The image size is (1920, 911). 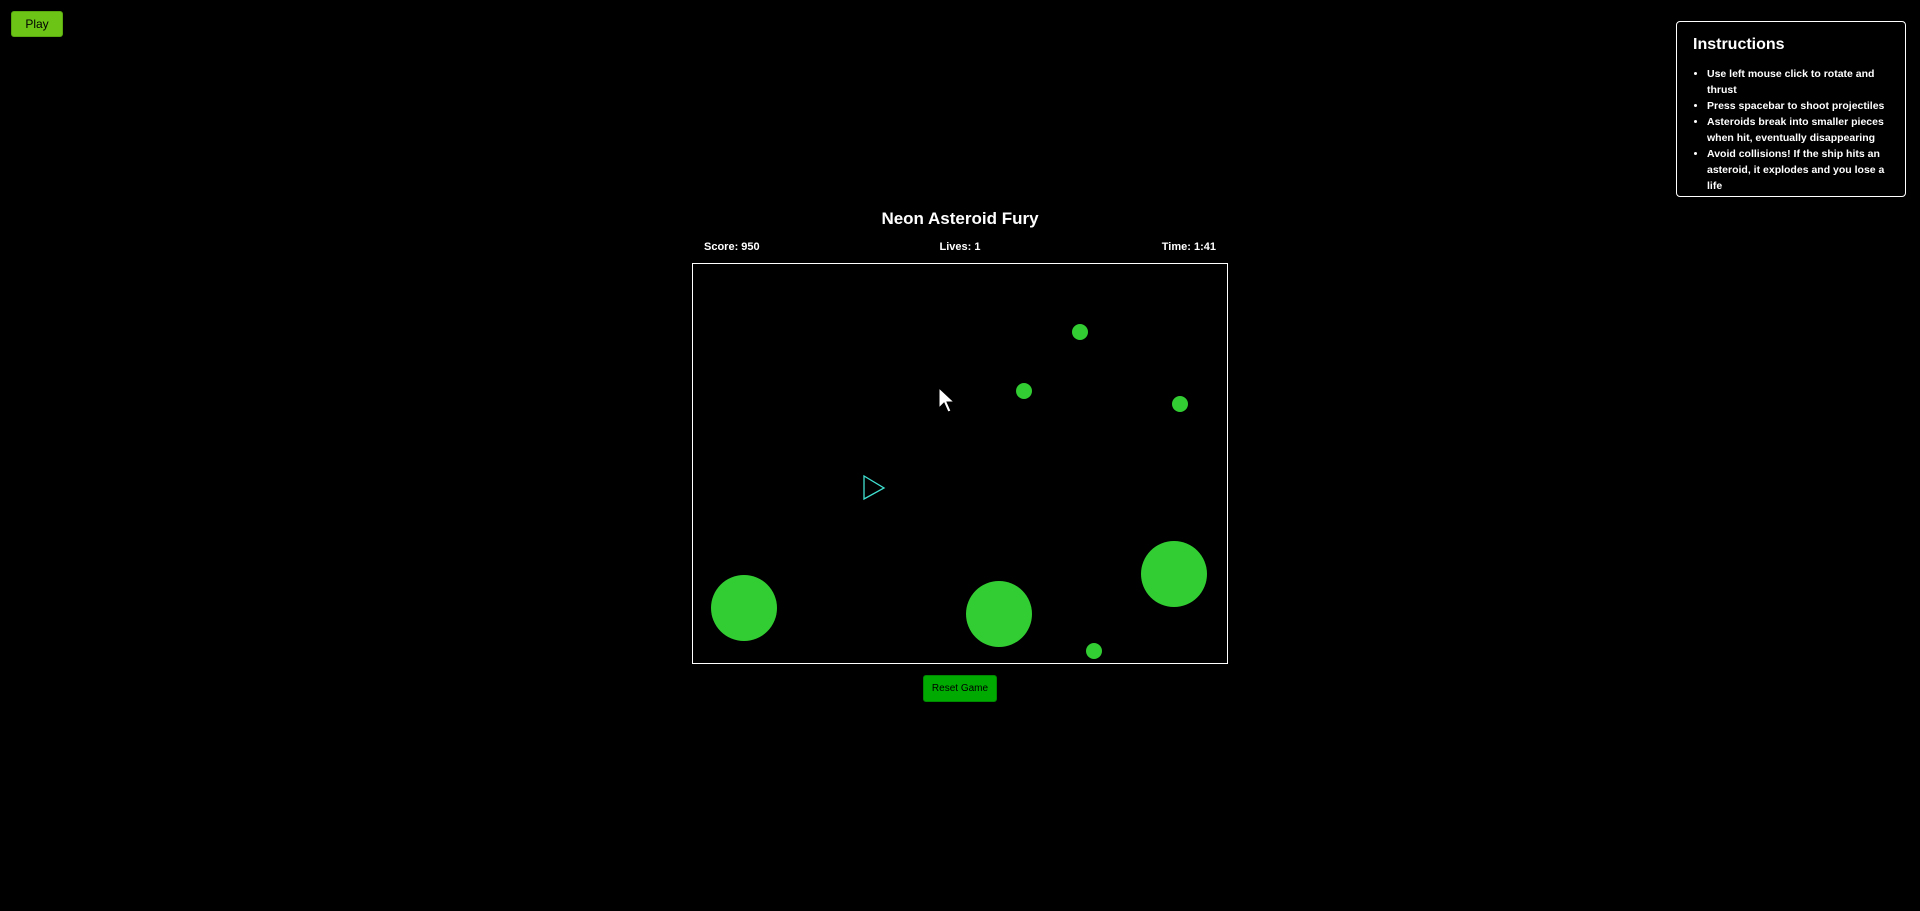 I want to click on lives-display: Lives: 1, so click(x=960, y=247).